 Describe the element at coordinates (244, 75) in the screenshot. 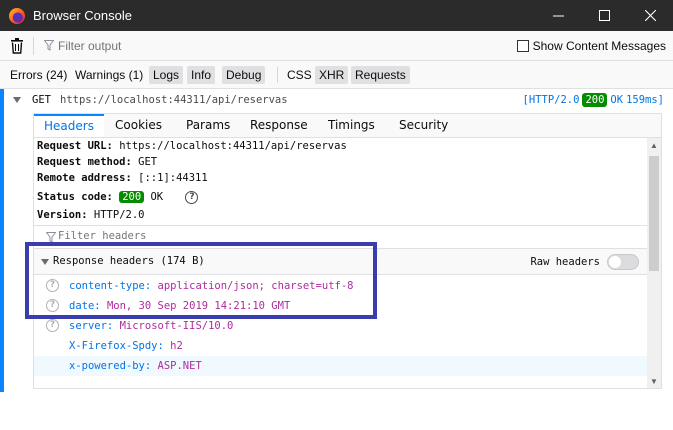

I see `filter-debug-button: Debug` at that location.